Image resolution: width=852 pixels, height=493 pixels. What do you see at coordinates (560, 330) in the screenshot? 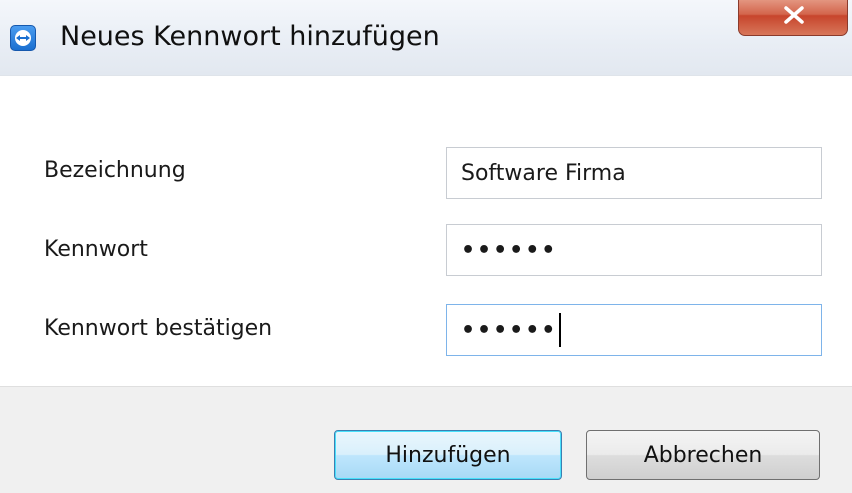
I see `text-caret` at bounding box center [560, 330].